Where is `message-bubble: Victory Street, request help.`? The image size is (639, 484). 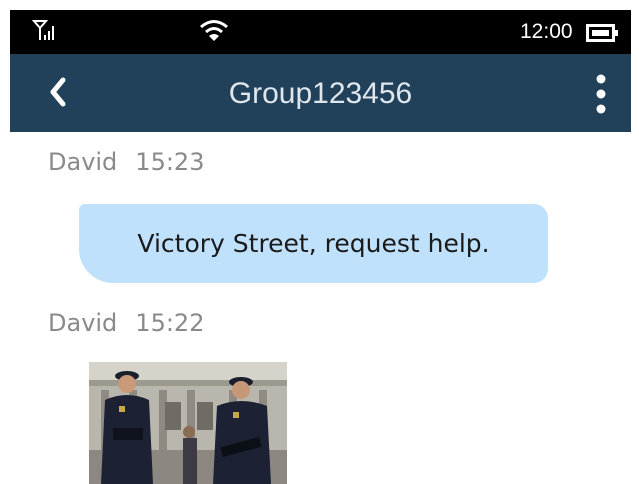 message-bubble: Victory Street, request help. is located at coordinates (313, 243).